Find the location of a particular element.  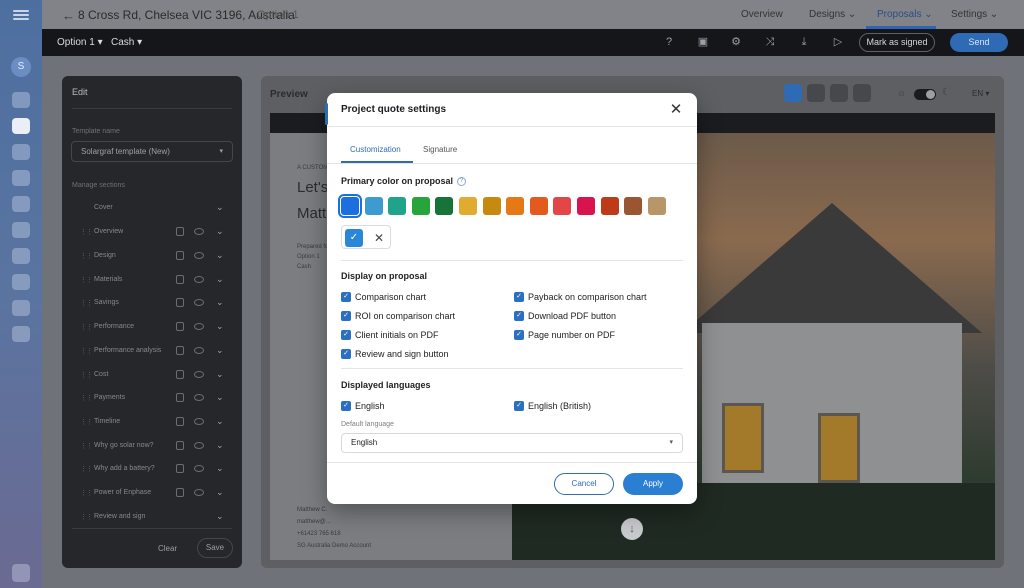

checkbox-roi-on-comparison-chart: ✓ ROI on comparison chart is located at coordinates (398, 316).